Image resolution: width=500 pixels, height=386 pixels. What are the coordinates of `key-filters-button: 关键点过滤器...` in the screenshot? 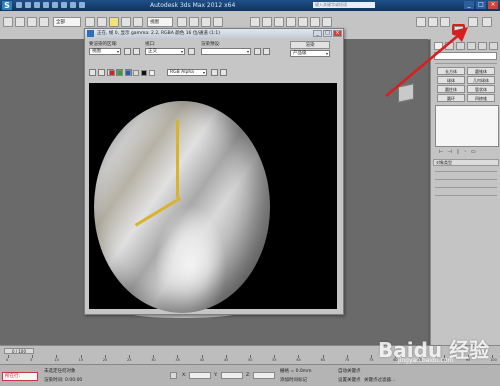 It's located at (379, 380).